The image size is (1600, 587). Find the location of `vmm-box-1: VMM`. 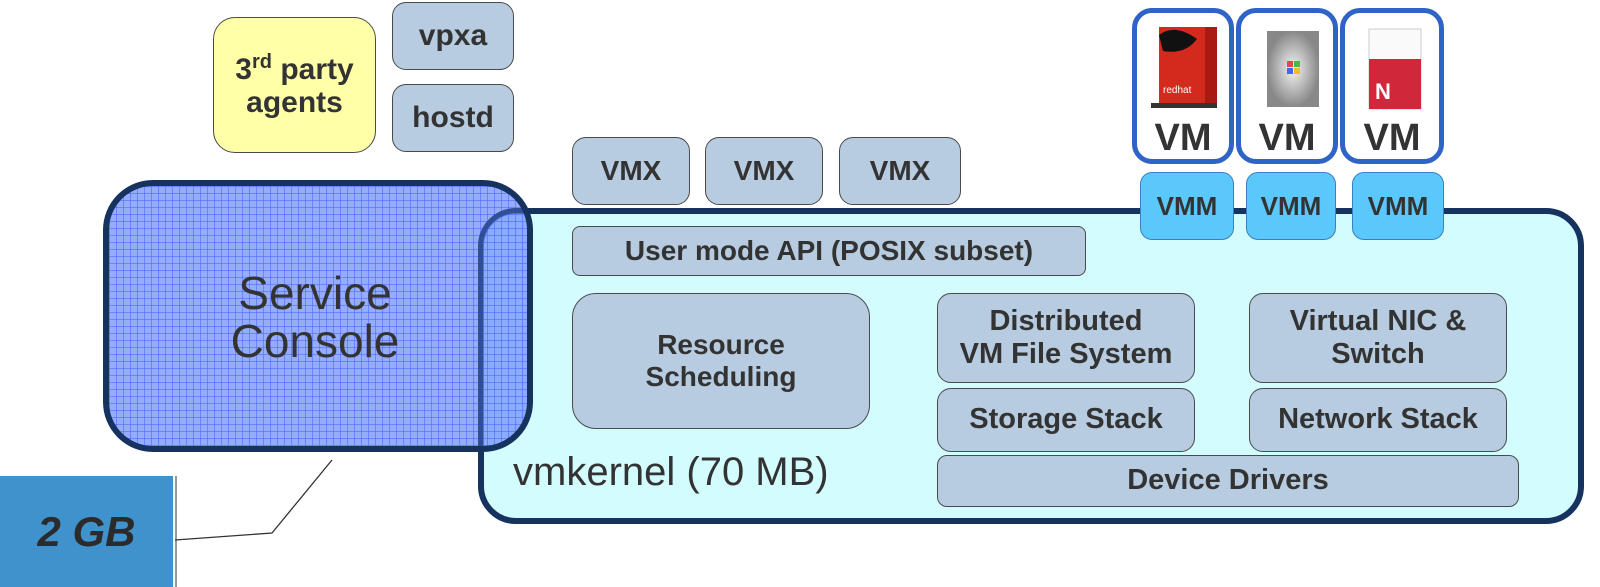

vmm-box-1: VMM is located at coordinates (1187, 206).